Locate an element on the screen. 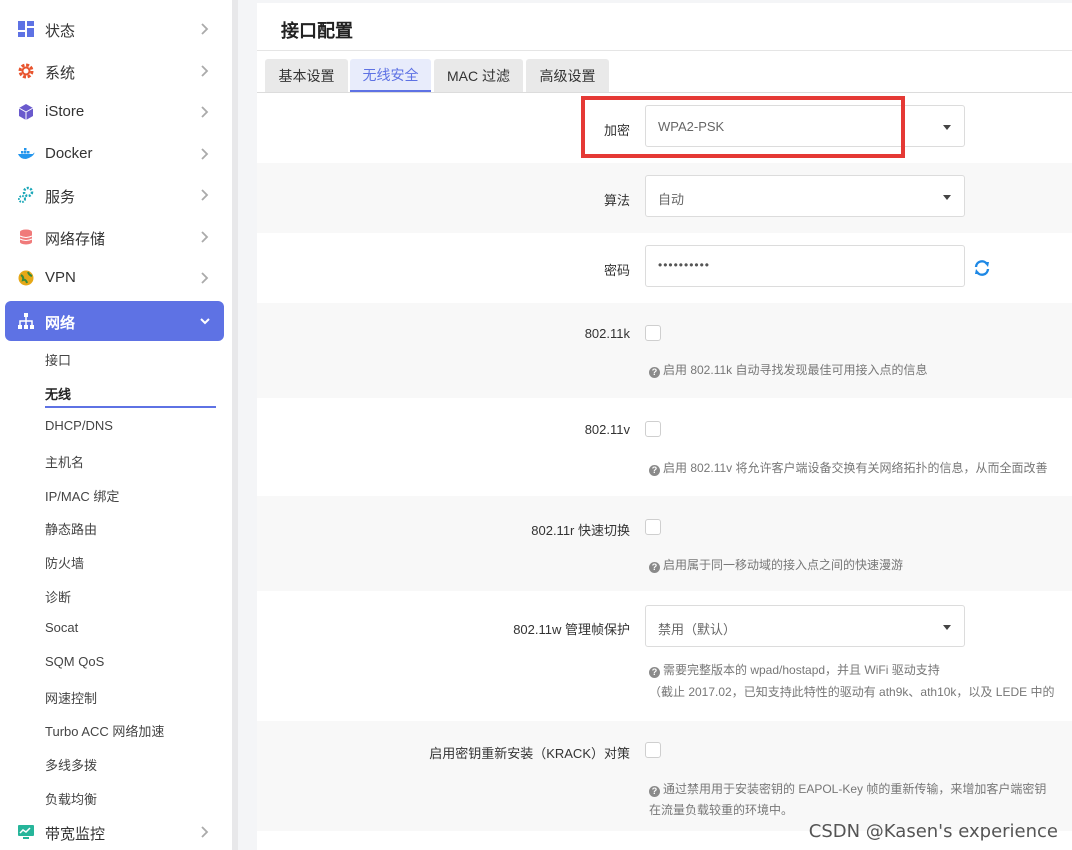 Image resolution: width=1072 pixels, height=850 pixels. password-label: 密码 is located at coordinates (616, 270).